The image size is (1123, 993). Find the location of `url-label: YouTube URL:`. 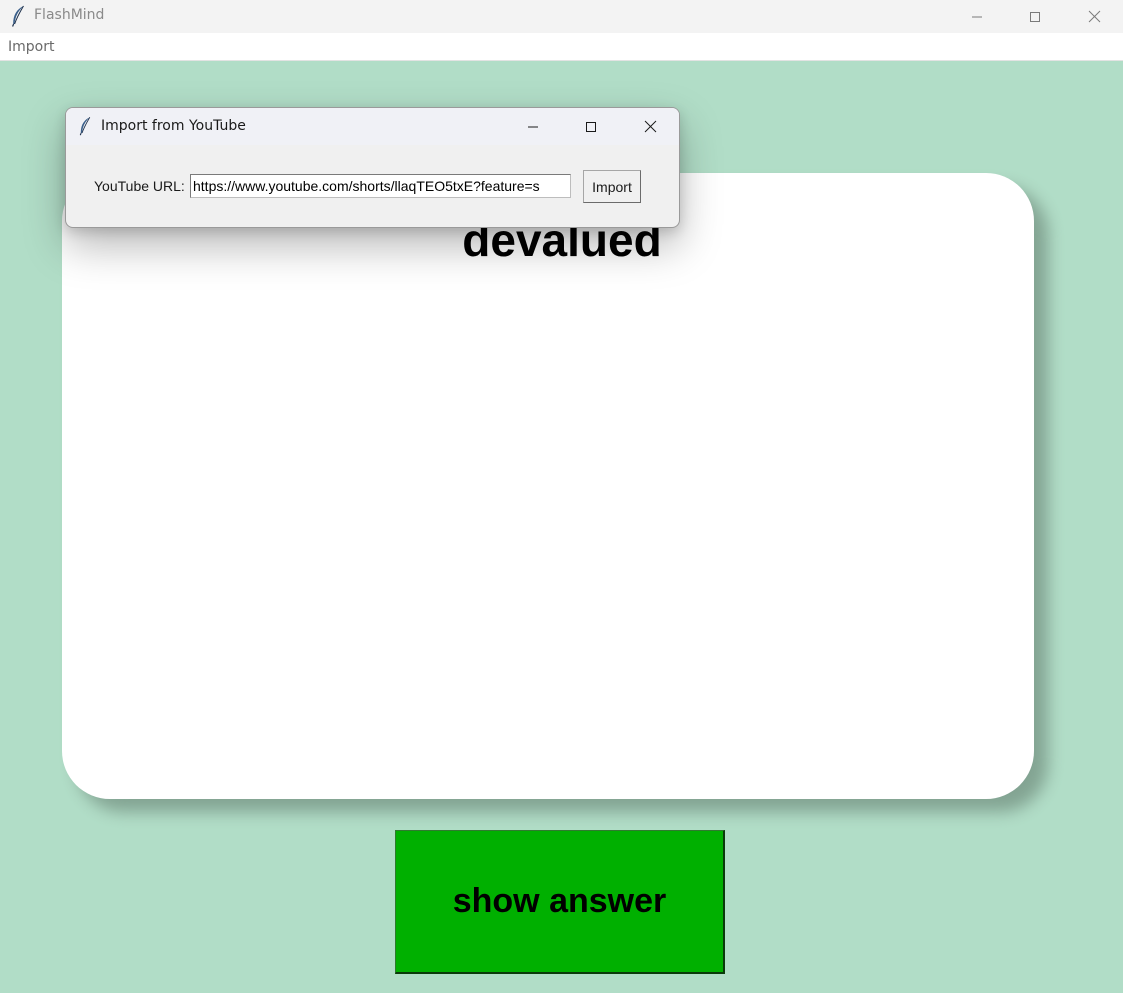

url-label: YouTube URL: is located at coordinates (139, 186).